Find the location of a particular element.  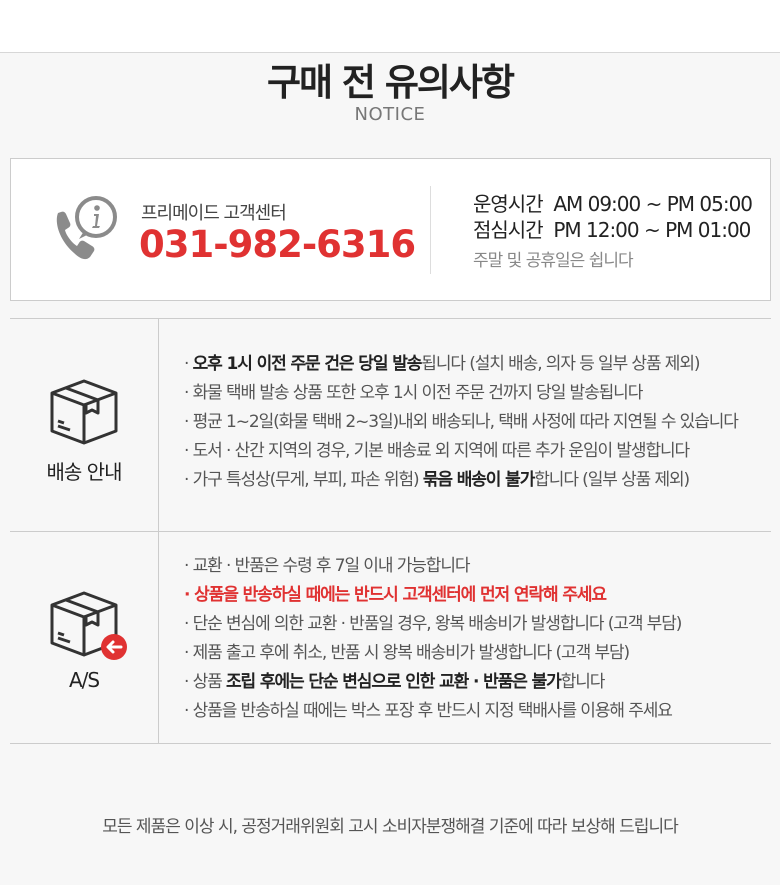

lunch-hours-line: 점심시간 PM 12:00 ~ PM 01:00 is located at coordinates (612, 230).